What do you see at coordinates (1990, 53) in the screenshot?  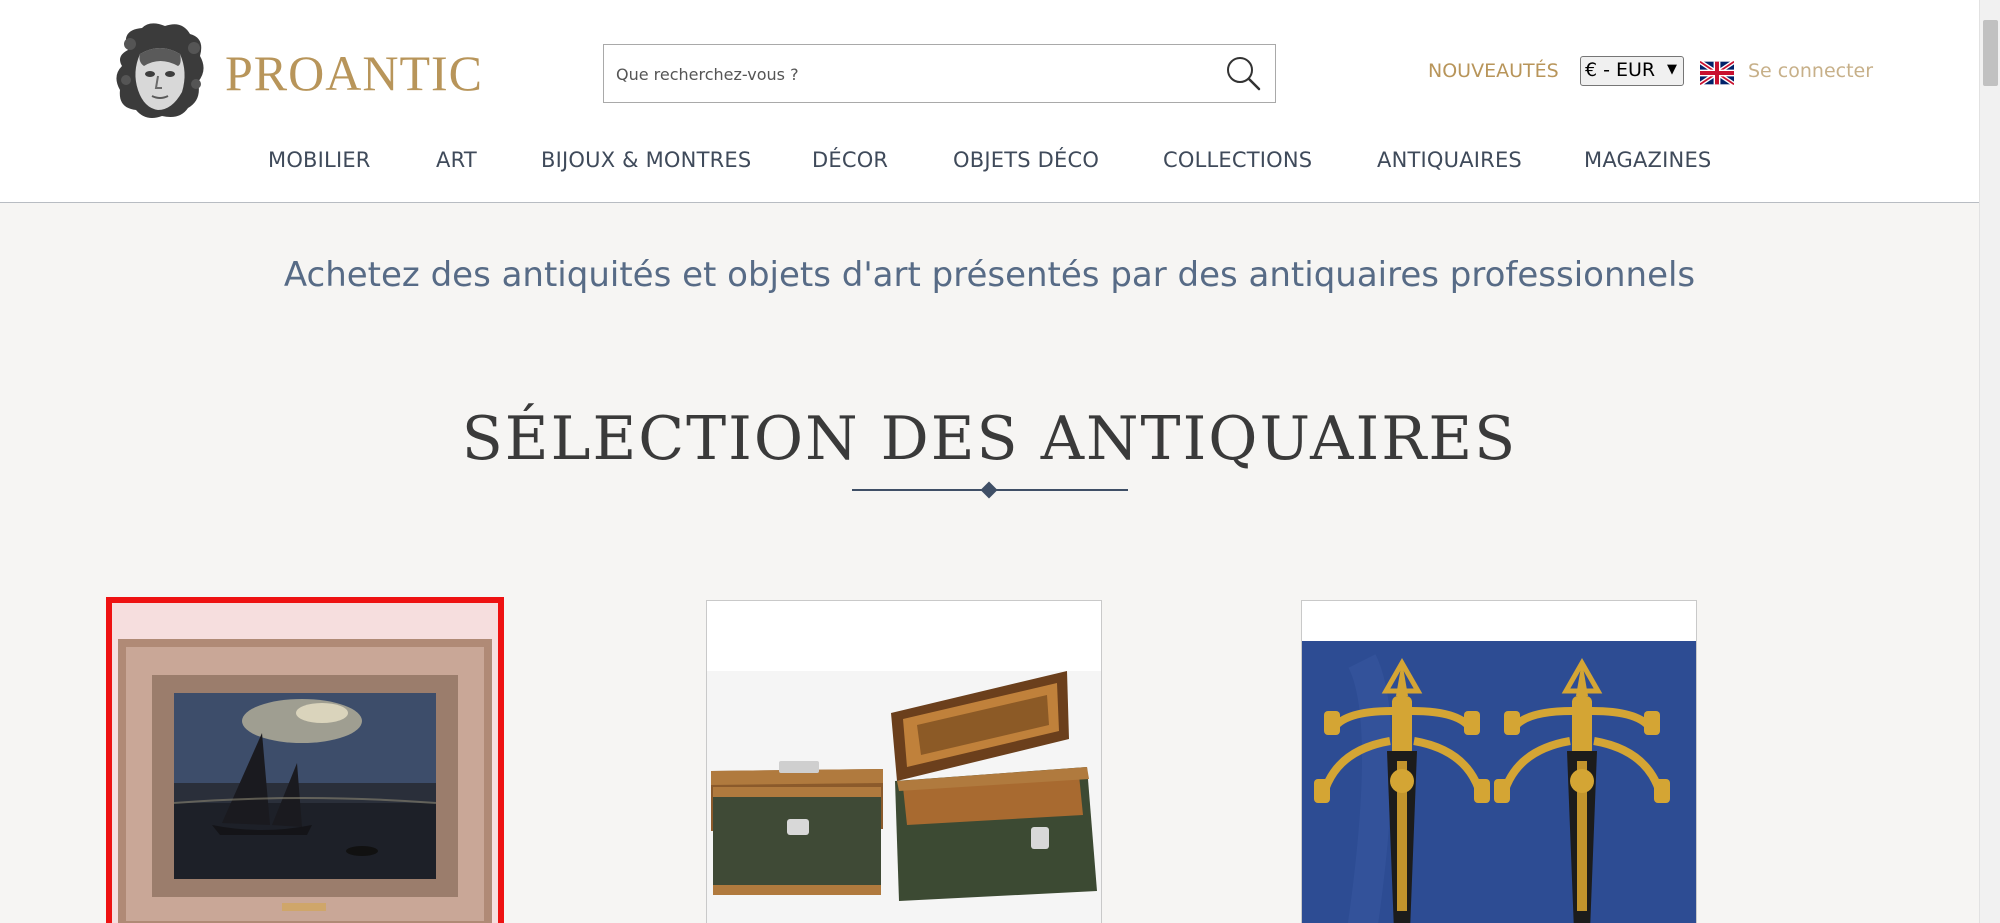 I see `scrollbar-thumb` at bounding box center [1990, 53].